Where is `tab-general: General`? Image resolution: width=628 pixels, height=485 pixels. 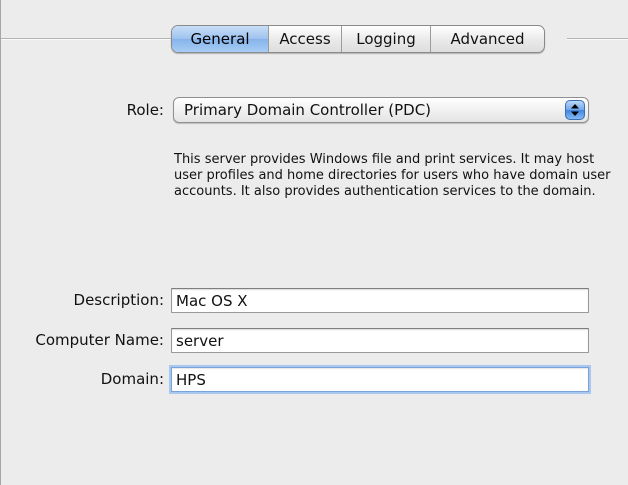 tab-general: General is located at coordinates (220, 39).